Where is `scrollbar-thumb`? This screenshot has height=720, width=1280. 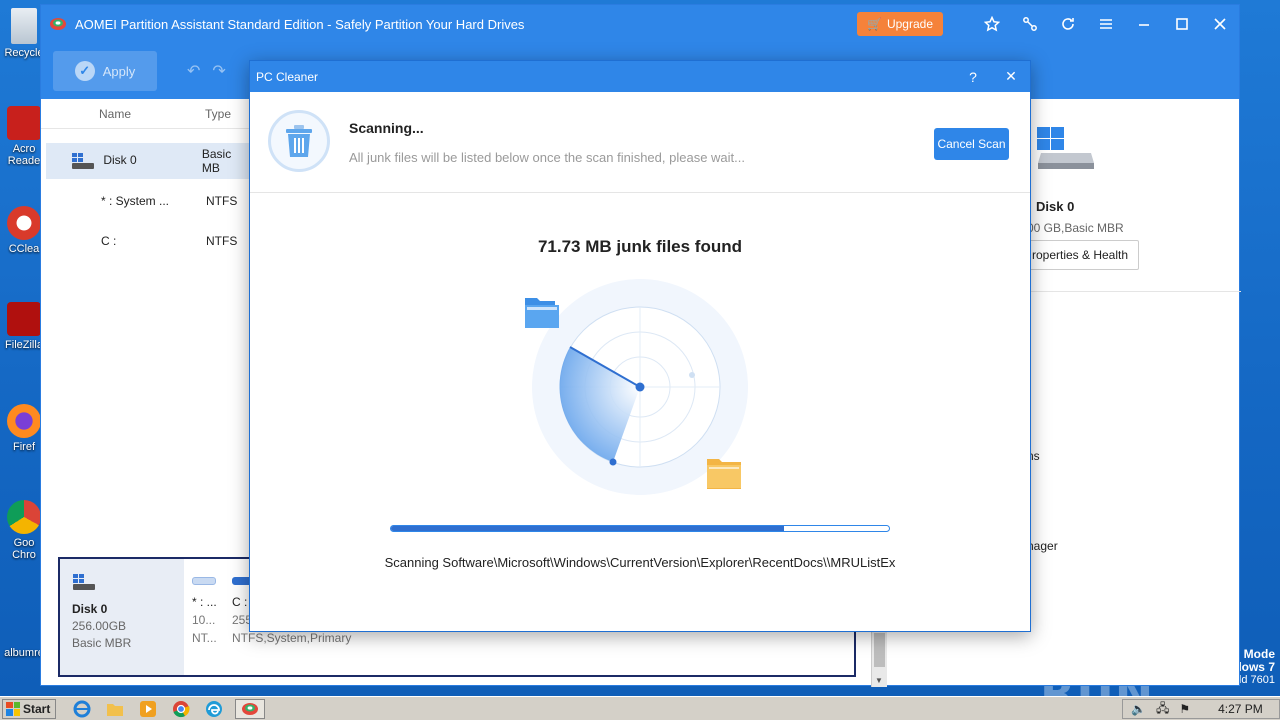
scrollbar-thumb is located at coordinates (879, 650).